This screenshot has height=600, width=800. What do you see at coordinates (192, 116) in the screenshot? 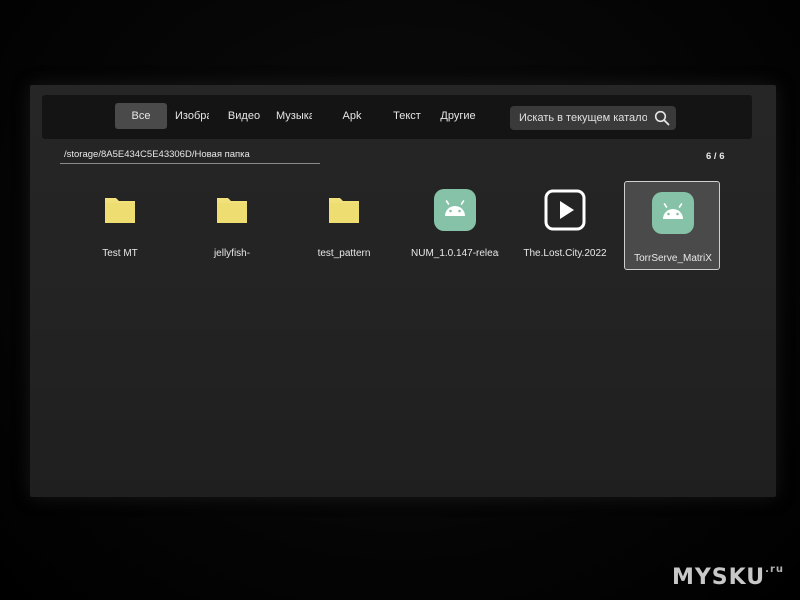
I see `tab-images: Изображения` at bounding box center [192, 116].